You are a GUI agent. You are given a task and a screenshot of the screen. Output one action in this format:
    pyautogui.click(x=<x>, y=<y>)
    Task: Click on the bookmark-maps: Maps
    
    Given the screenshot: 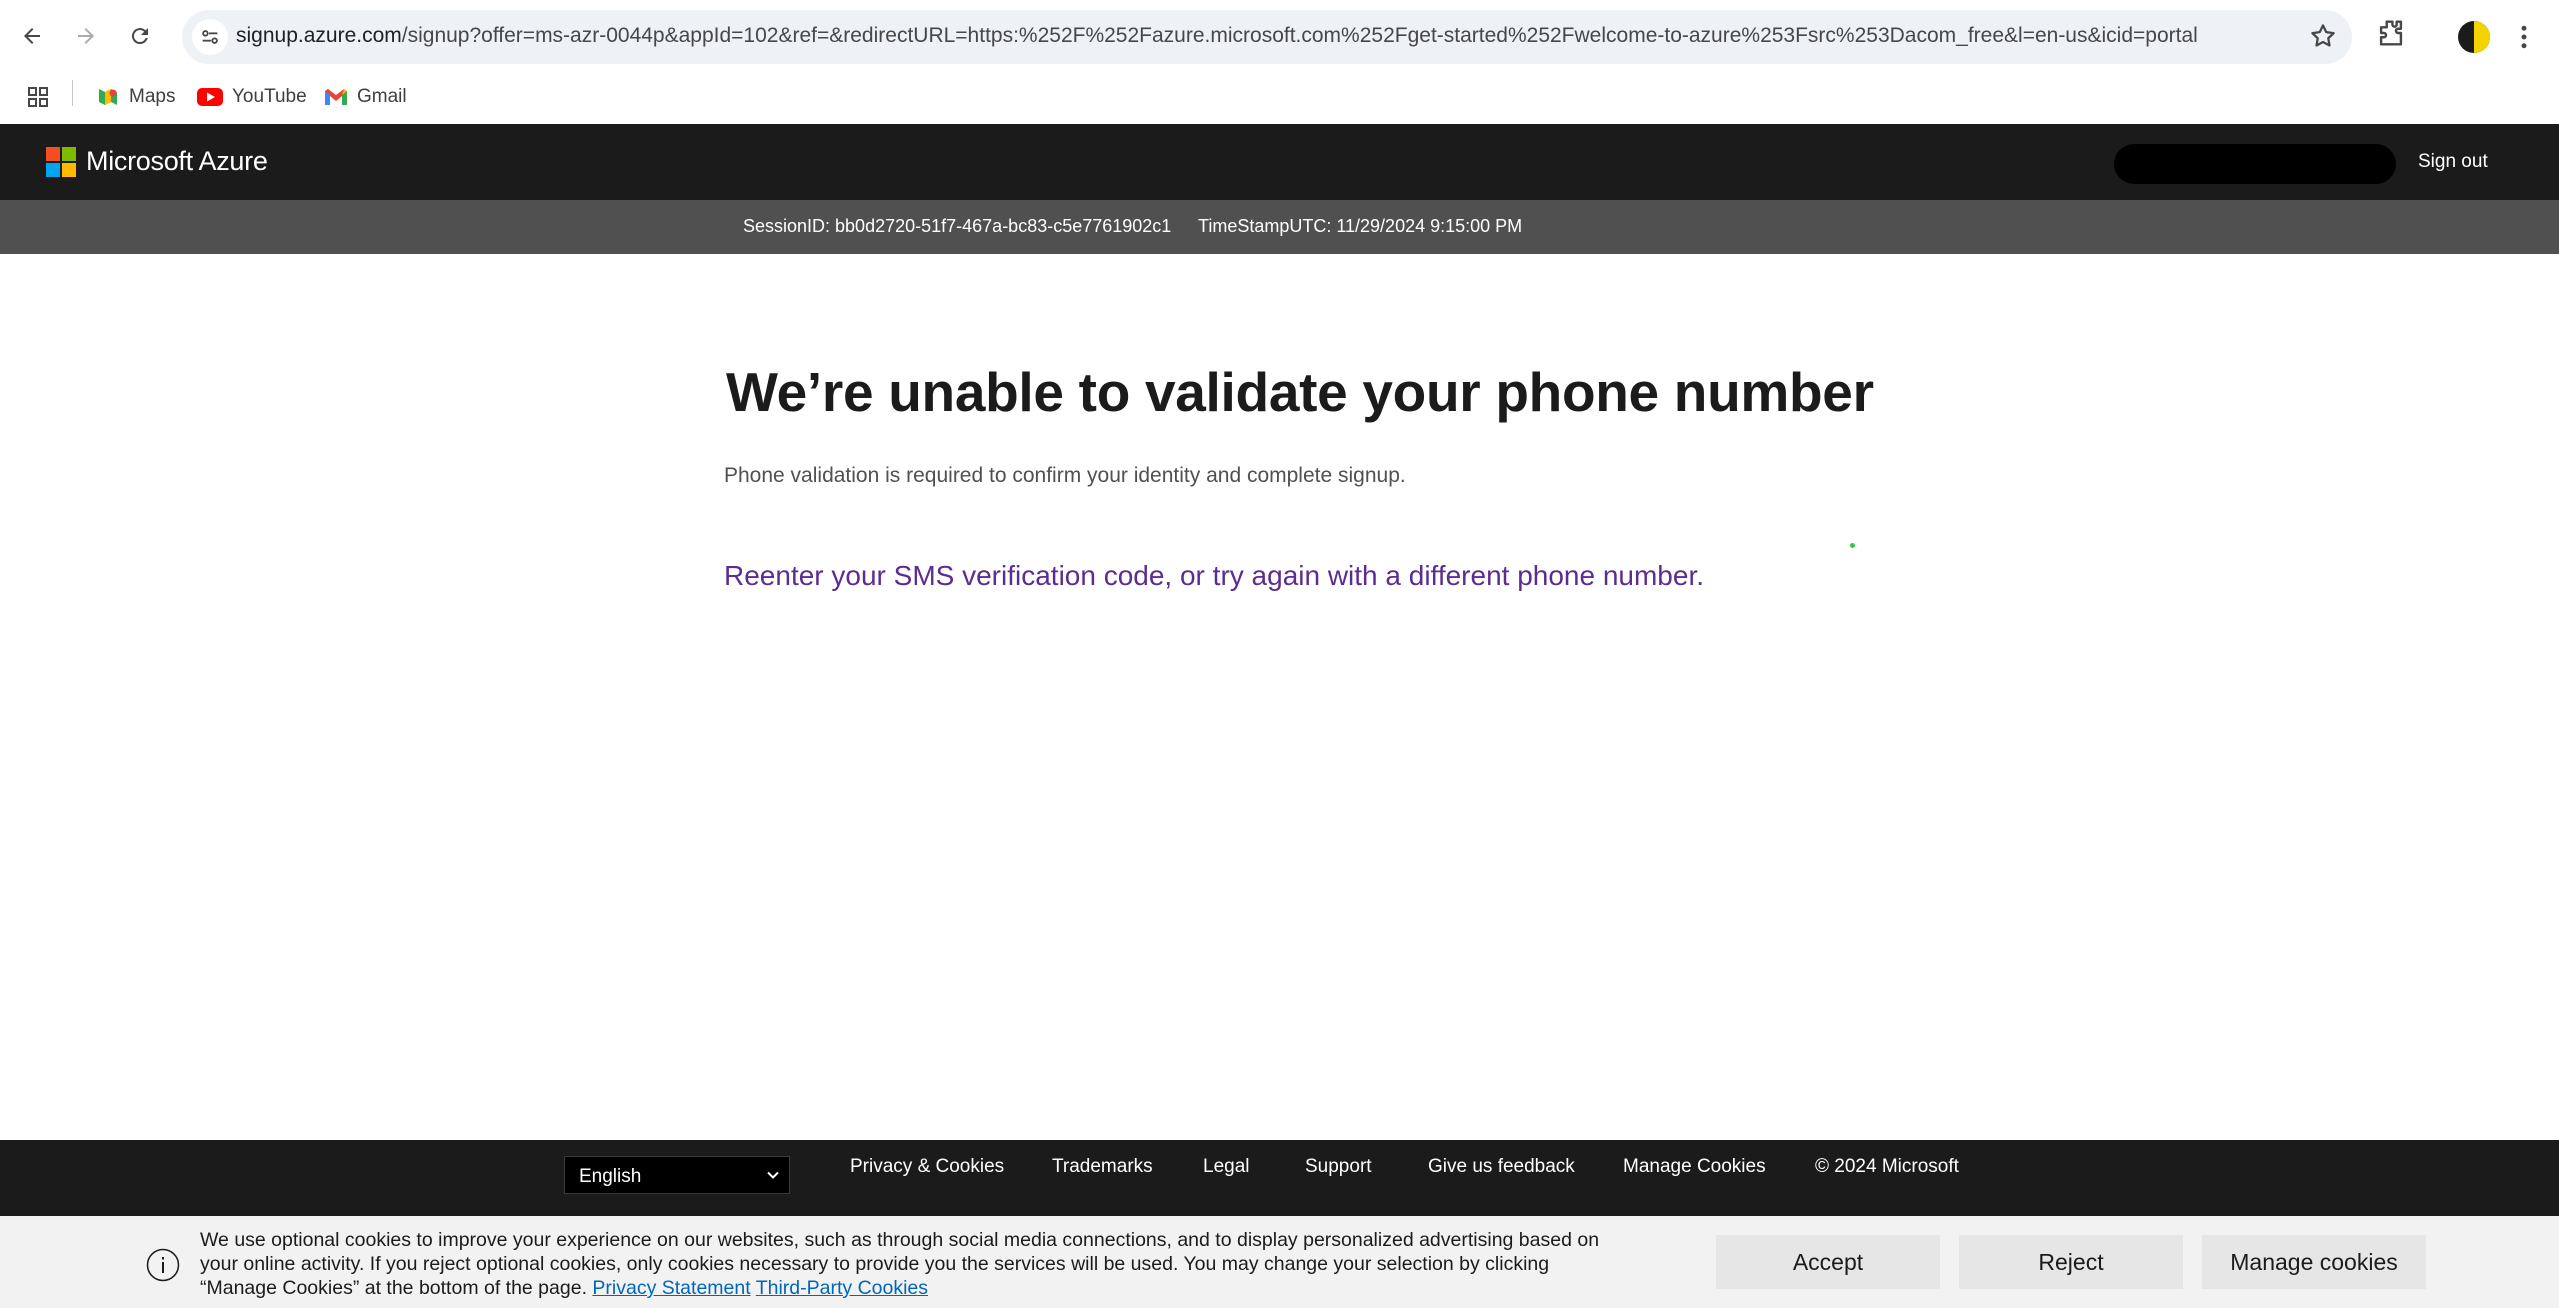 What is the action you would take?
    pyautogui.click(x=135, y=97)
    